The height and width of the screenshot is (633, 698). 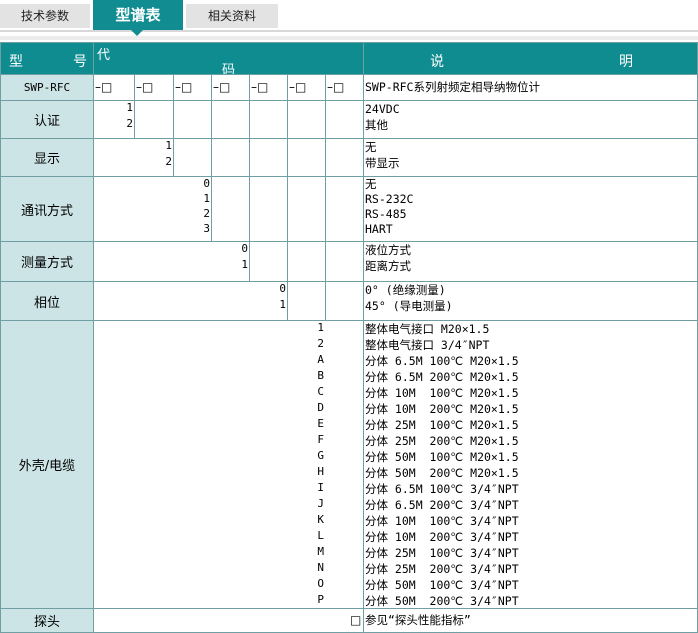 I want to click on model-code-slots: –□ –□ –□ –□ –□ –□ –□, so click(x=228, y=87).